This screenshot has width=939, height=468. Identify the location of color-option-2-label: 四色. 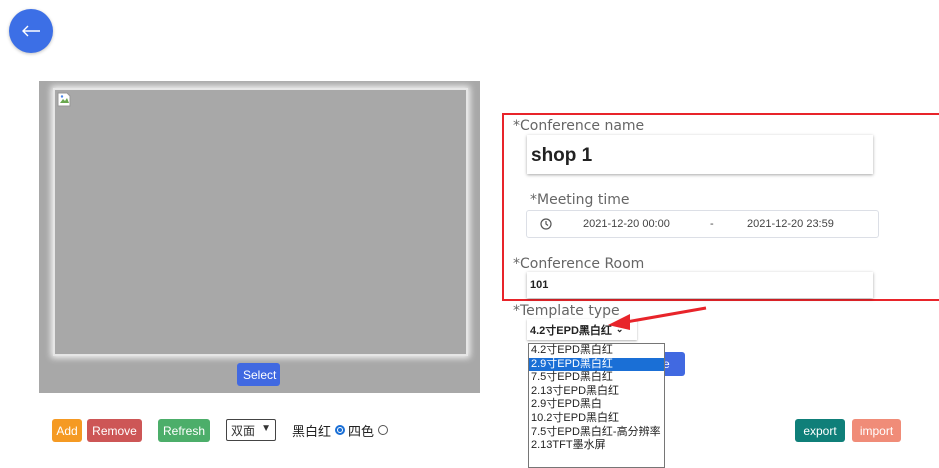
(361, 432).